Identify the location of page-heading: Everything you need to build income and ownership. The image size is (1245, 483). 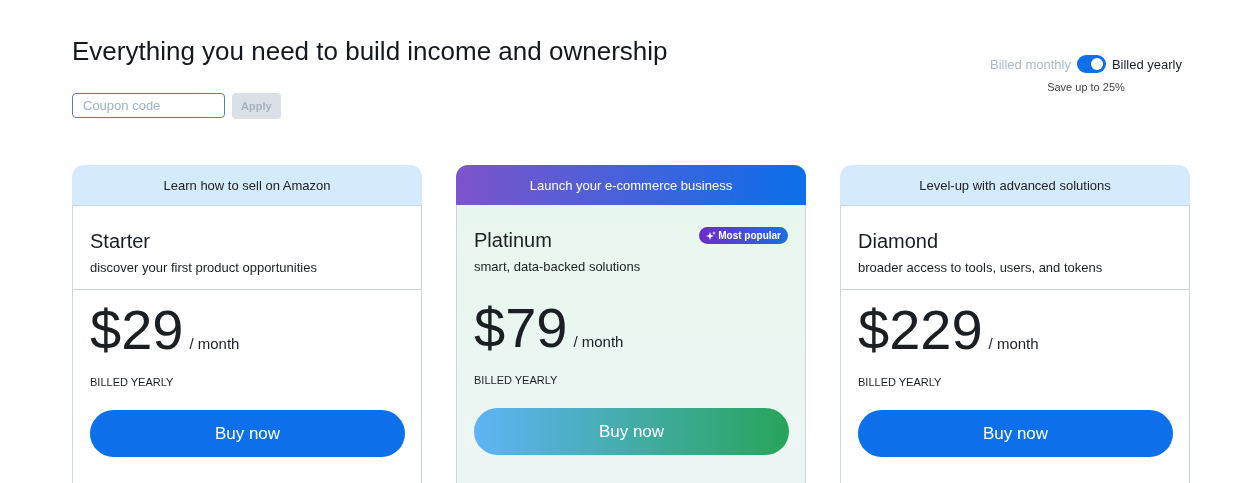
(370, 51).